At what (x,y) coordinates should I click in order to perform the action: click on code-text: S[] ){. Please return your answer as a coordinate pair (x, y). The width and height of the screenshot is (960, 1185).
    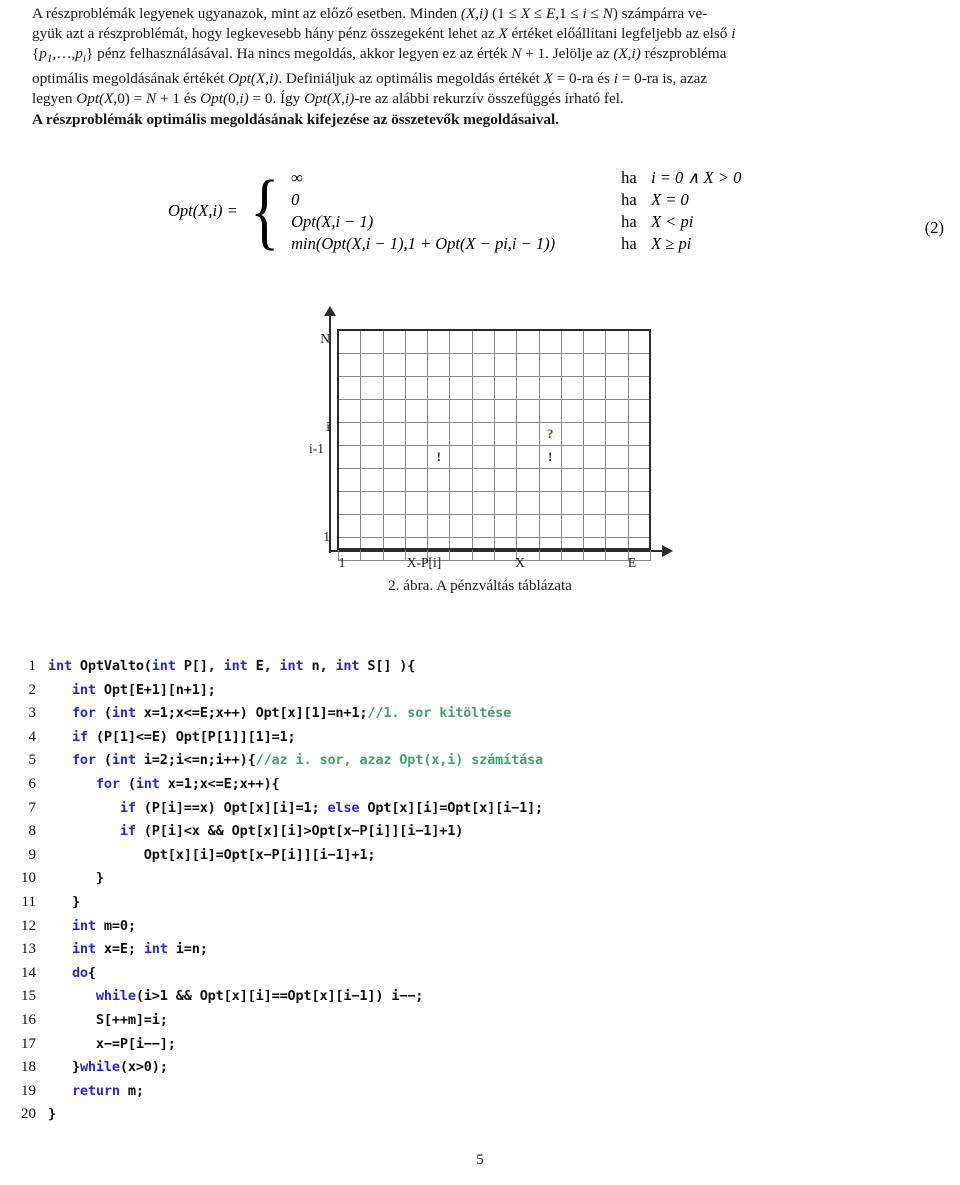
    Looking at the image, I should click on (387, 666).